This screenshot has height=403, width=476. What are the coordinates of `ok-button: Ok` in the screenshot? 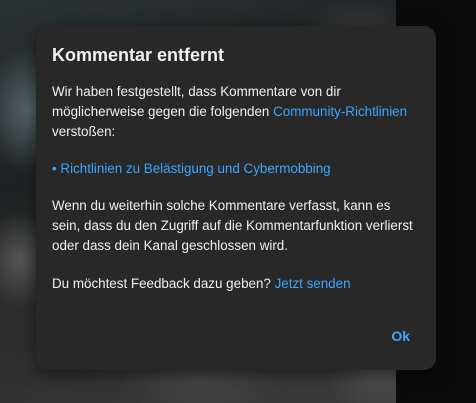 It's located at (400, 336).